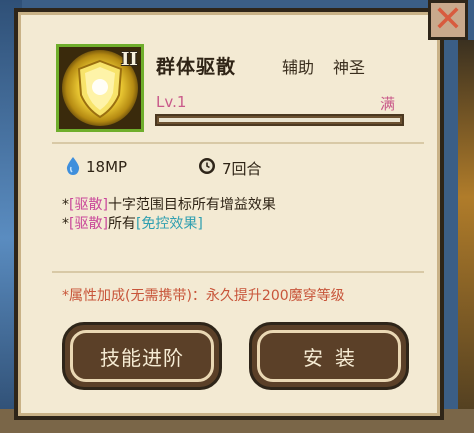 The image size is (474, 433). Describe the element at coordinates (207, 166) in the screenshot. I see `clock-icon` at that location.